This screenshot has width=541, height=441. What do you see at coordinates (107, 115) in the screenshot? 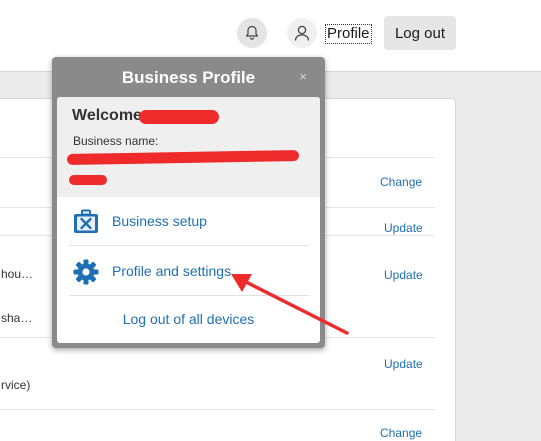
I see `welcome-text: Welcome` at bounding box center [107, 115].